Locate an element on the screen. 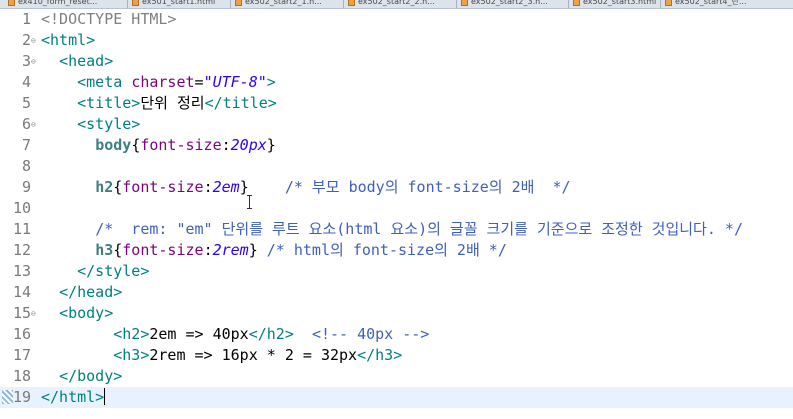  code-token: <title> is located at coordinates (109, 103).